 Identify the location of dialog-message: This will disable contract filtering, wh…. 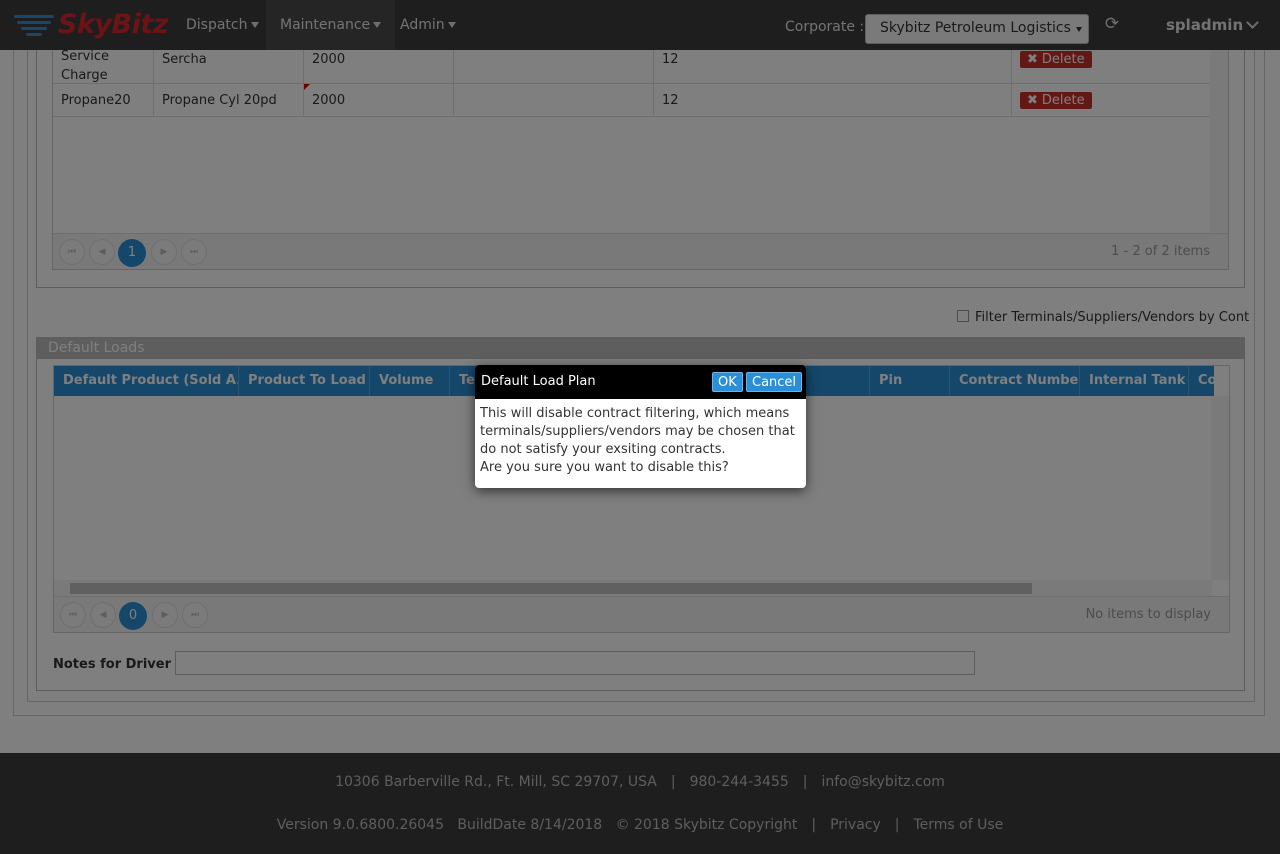
(640, 438).